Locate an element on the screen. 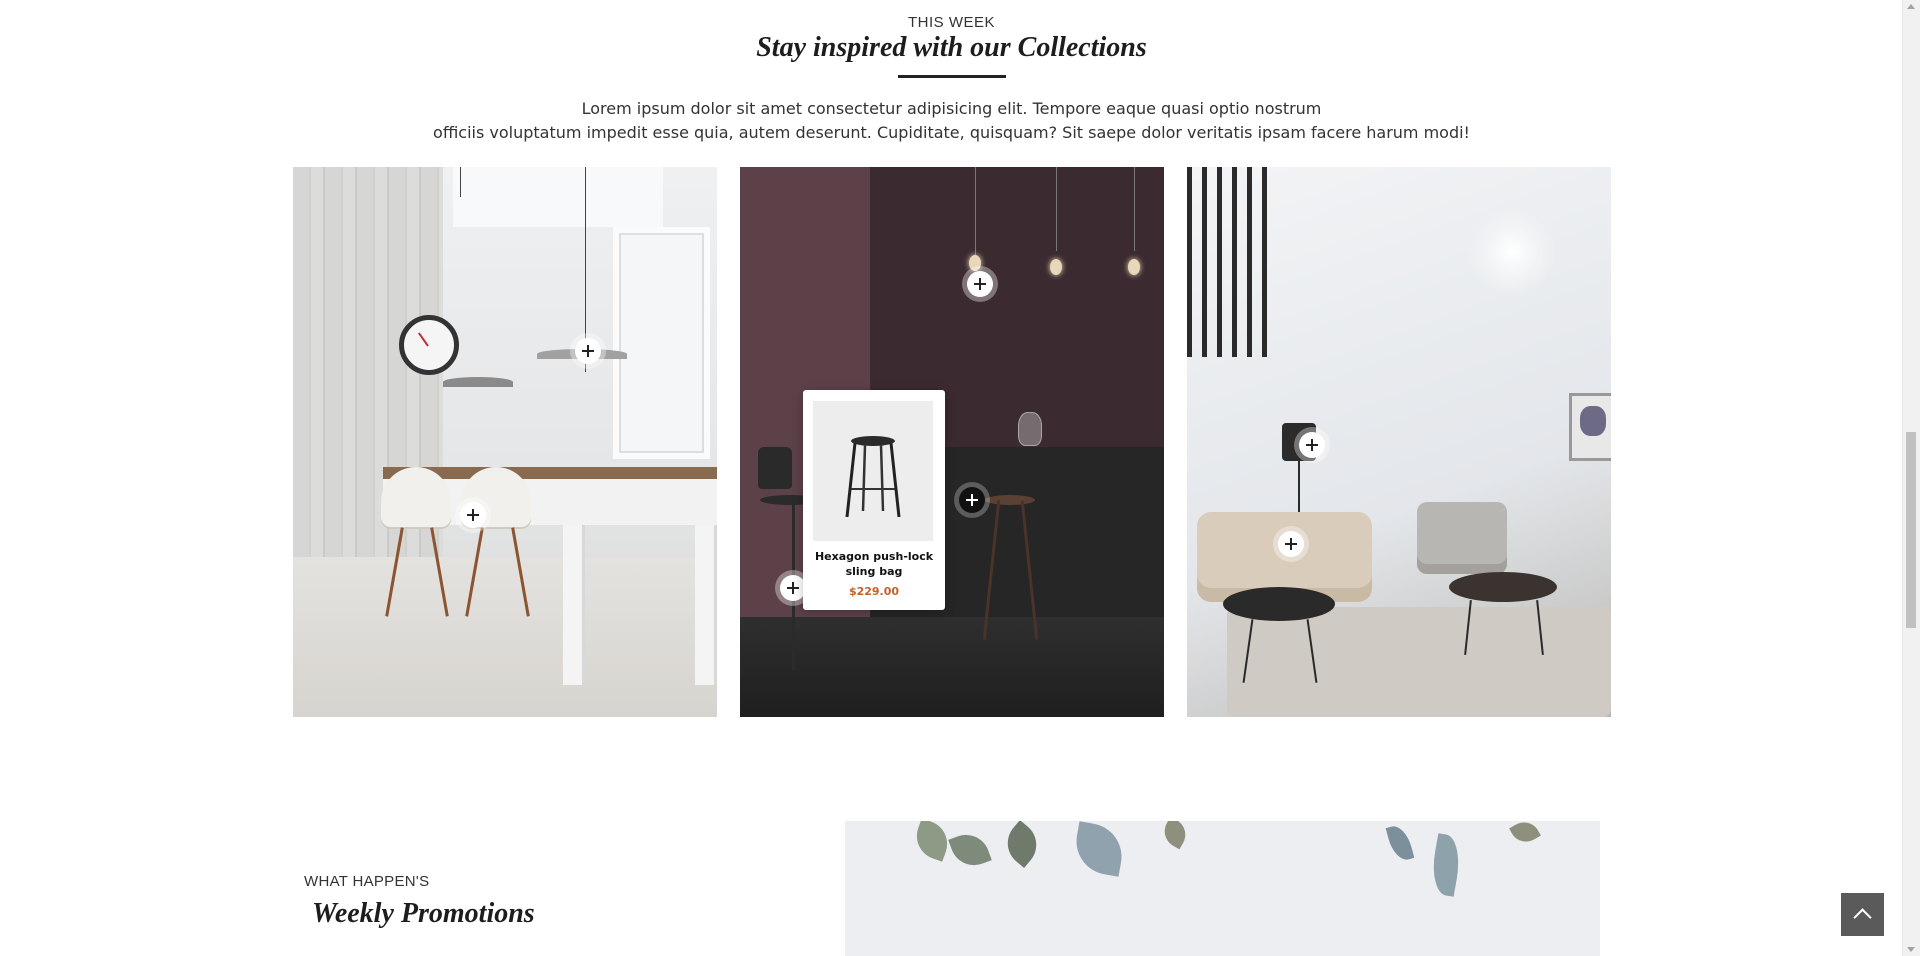 Image resolution: width=1920 pixels, height=956 pixels. collections-eyebrow: THIS WEEK is located at coordinates (951, 22).